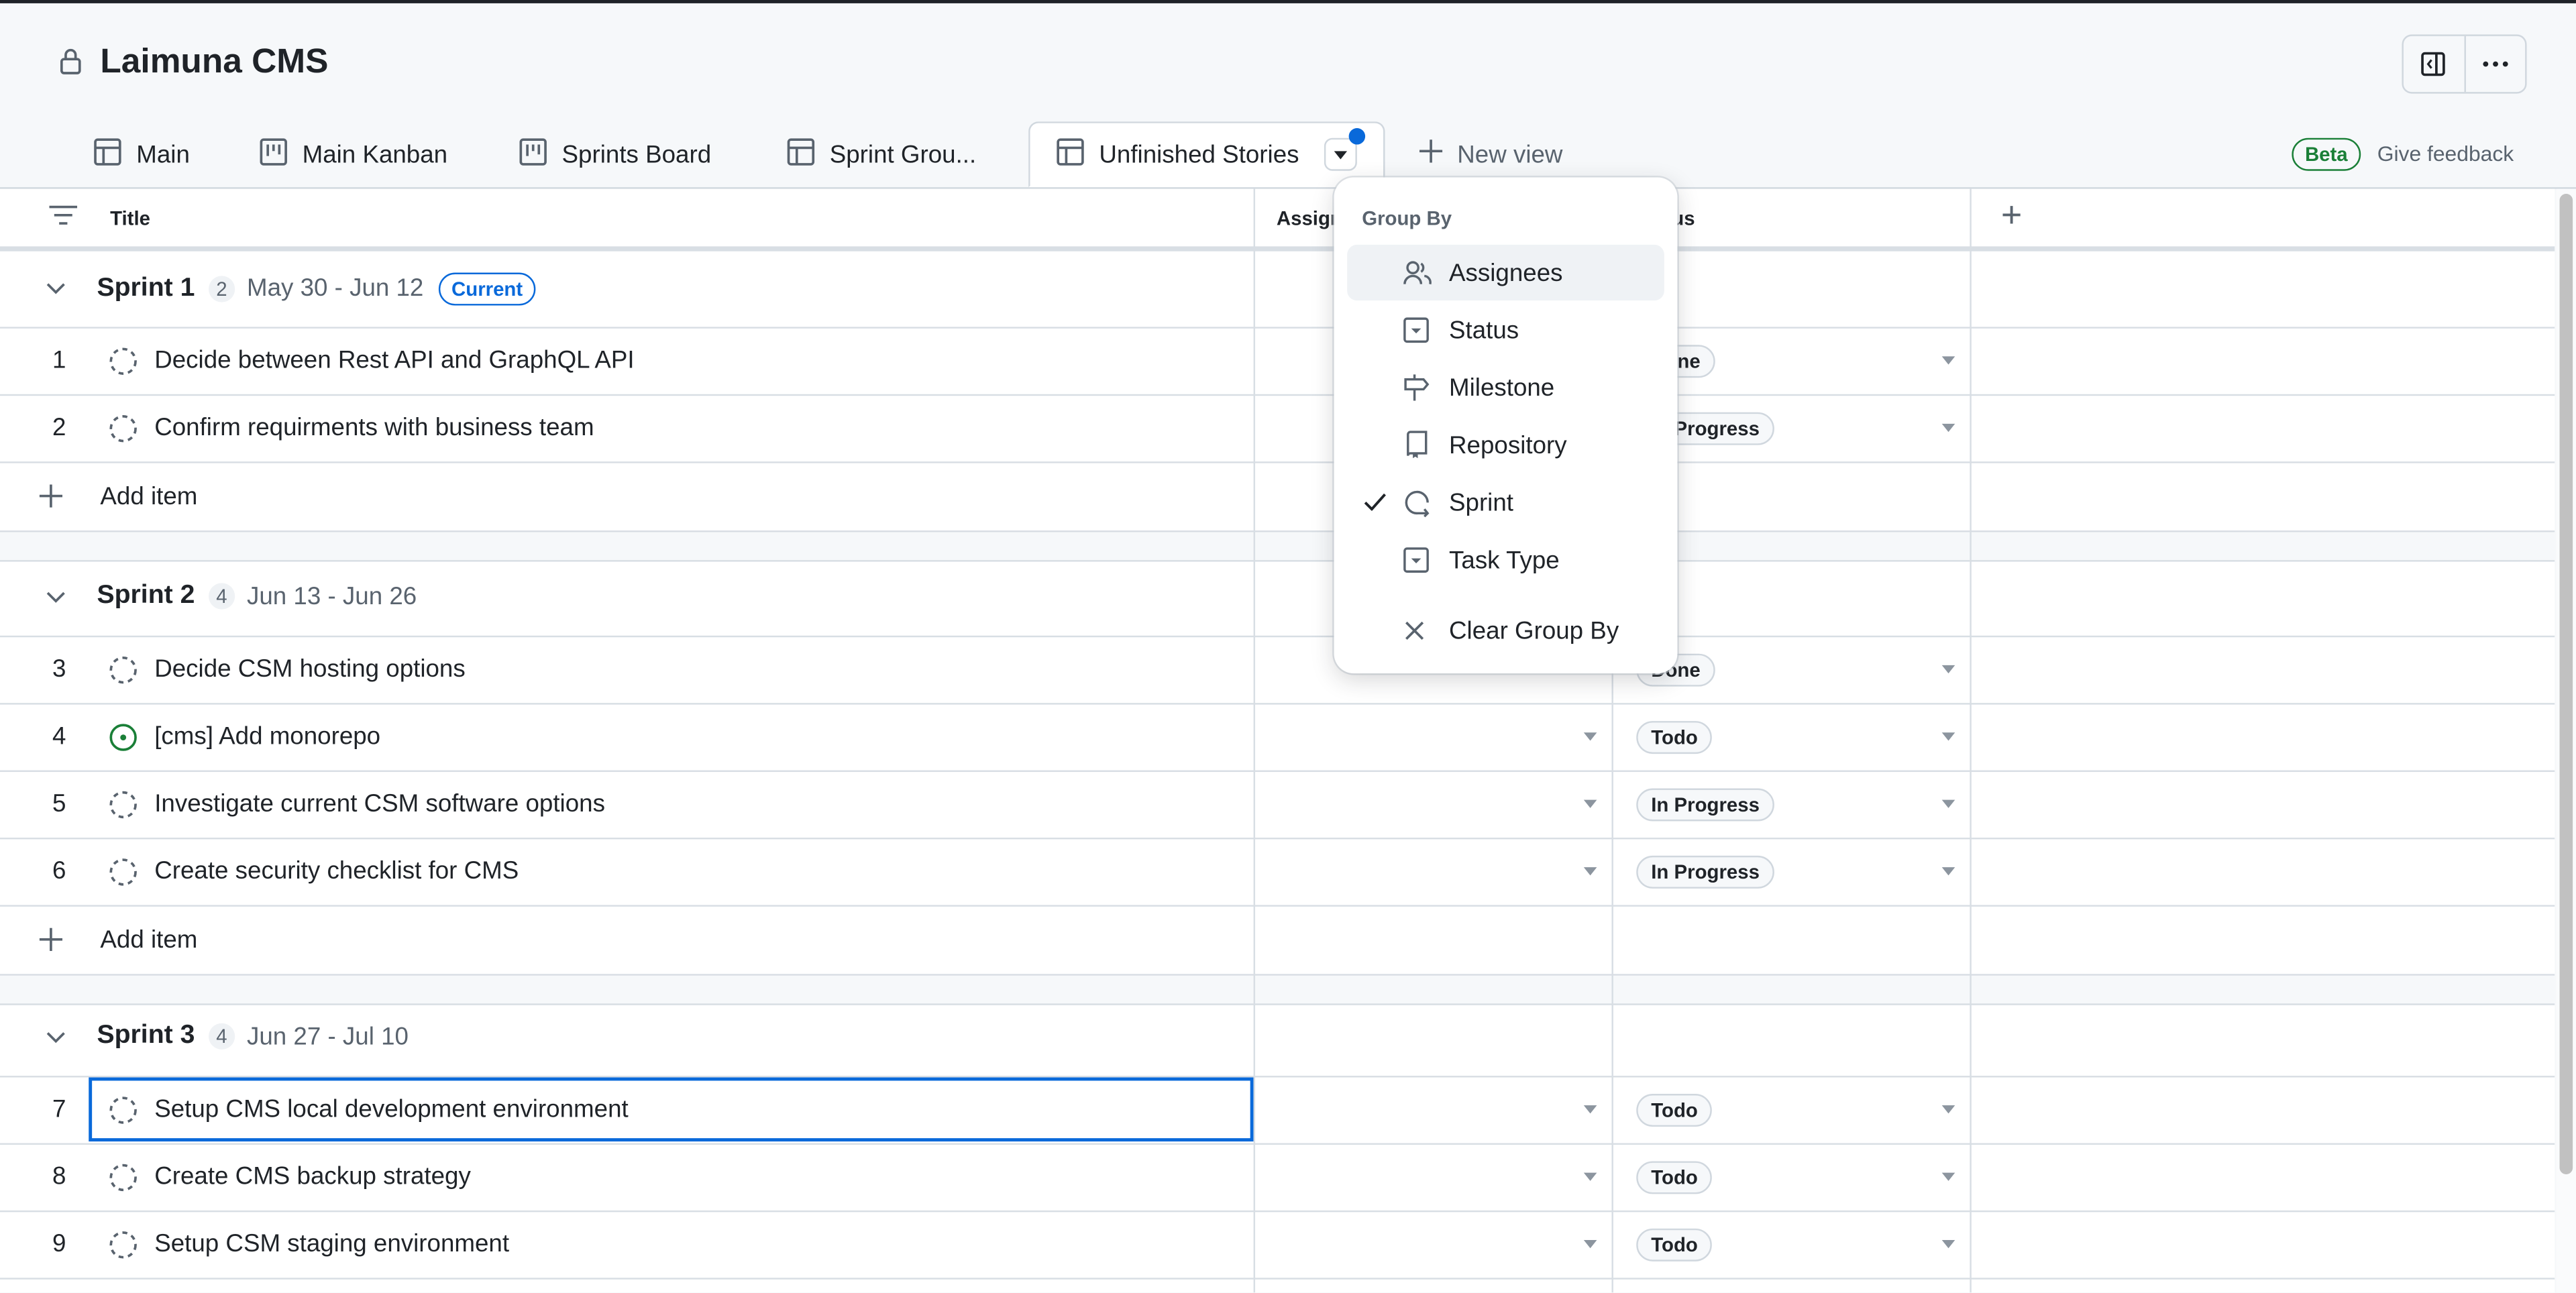  I want to click on menu-item-label: Clear Group By, so click(1534, 630).